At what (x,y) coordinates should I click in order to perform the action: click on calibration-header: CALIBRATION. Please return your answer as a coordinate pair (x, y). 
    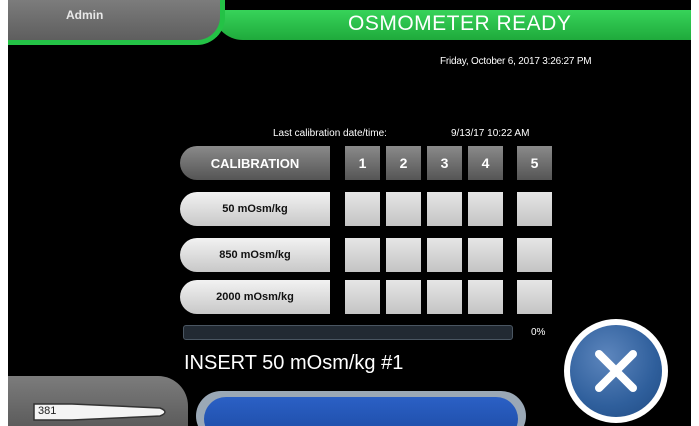
    Looking at the image, I should click on (255, 163).